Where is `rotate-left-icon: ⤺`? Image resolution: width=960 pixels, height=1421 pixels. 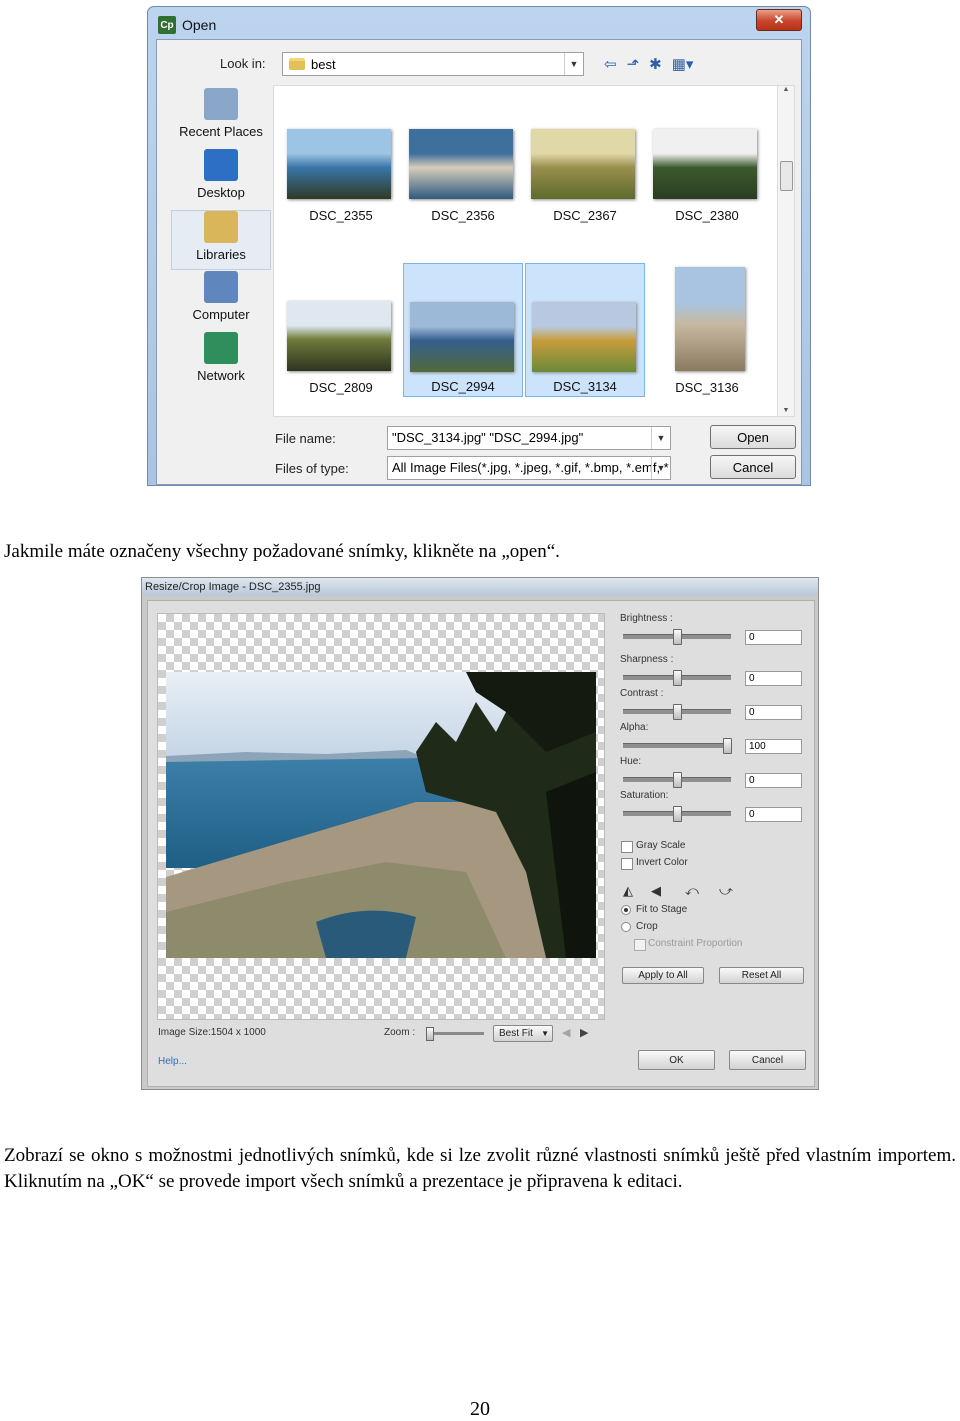
rotate-left-icon: ⤺ is located at coordinates (692, 891).